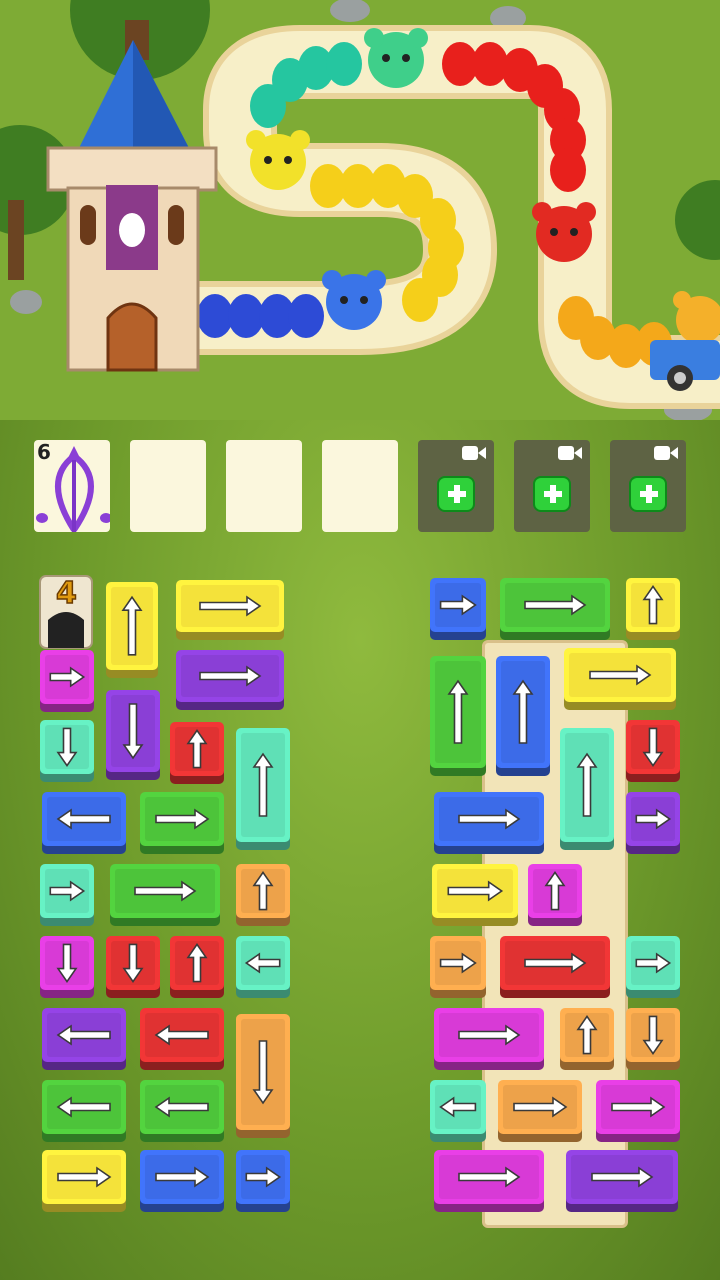 Image resolution: width=720 pixels, height=1280 pixels. Describe the element at coordinates (182, 1039) in the screenshot. I see `left-tile-red-left` at that location.